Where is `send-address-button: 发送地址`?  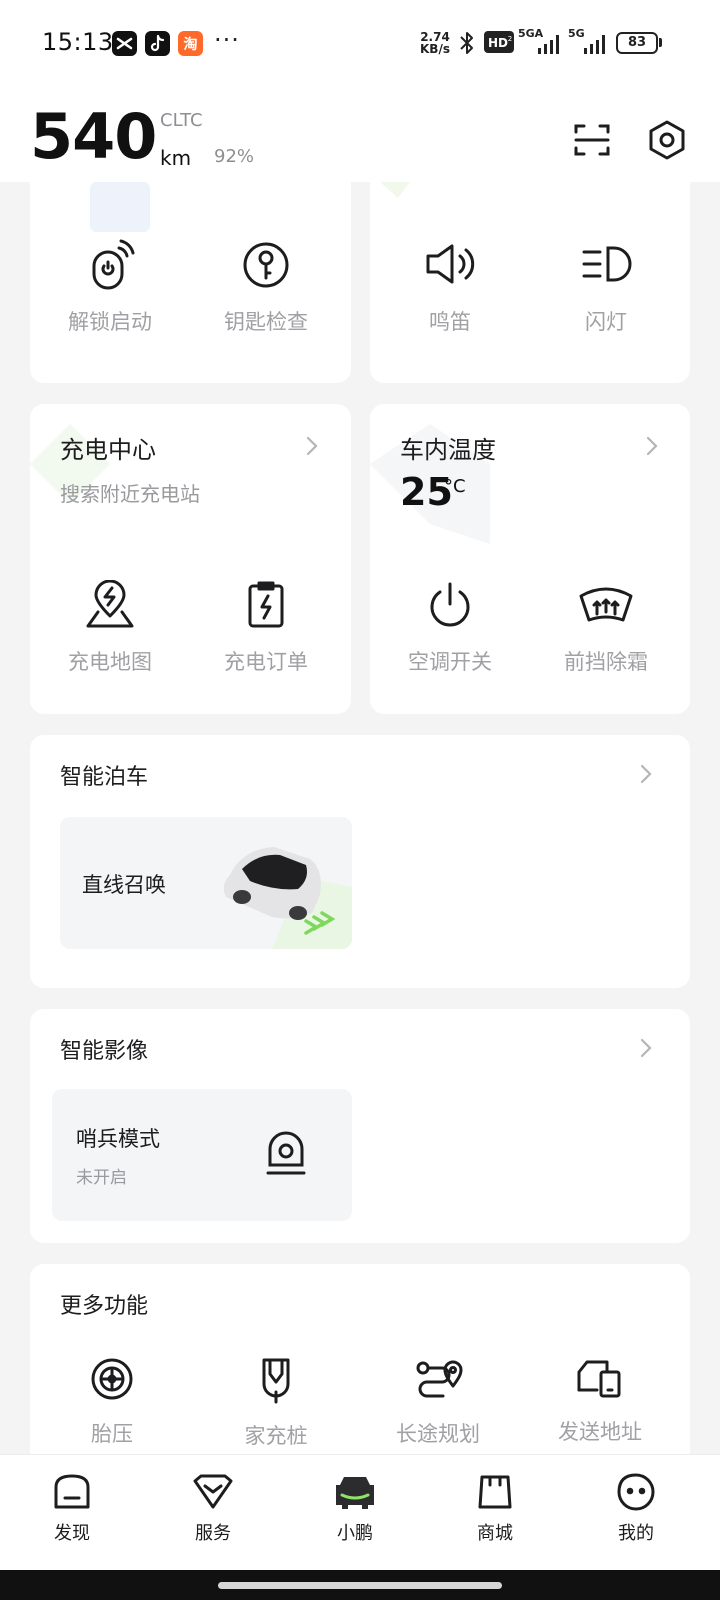 send-address-button: 发送地址 is located at coordinates (600, 1401).